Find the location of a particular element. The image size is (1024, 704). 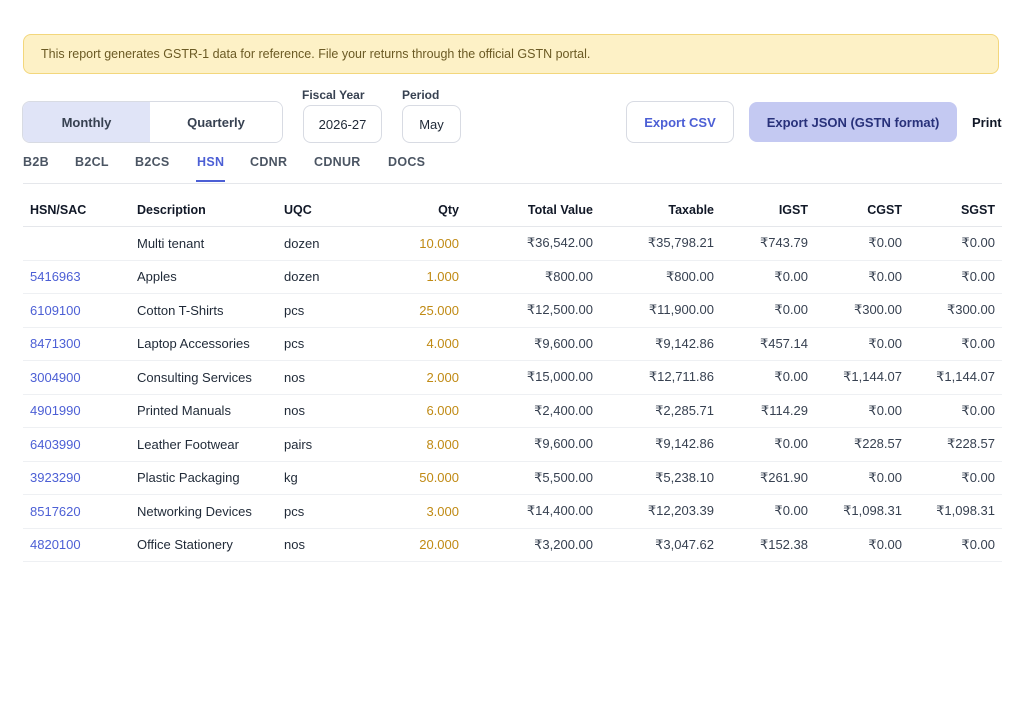

tab-b2b: B2B is located at coordinates (36, 162).